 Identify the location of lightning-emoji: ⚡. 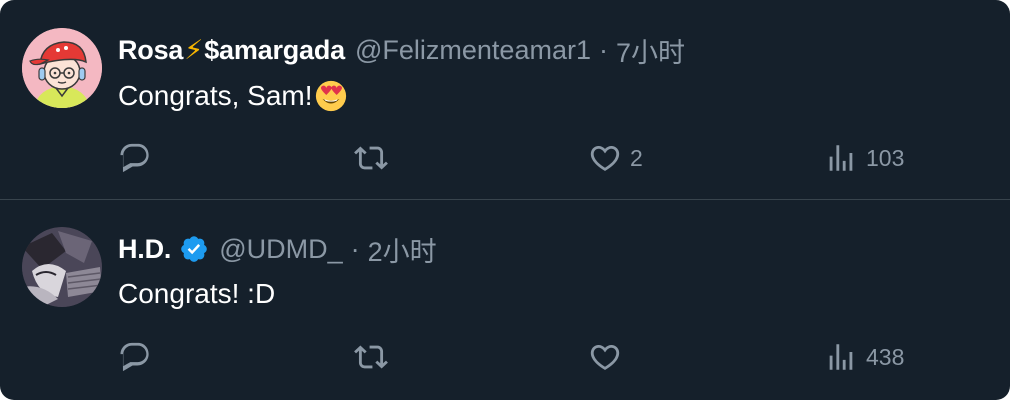
(194, 49).